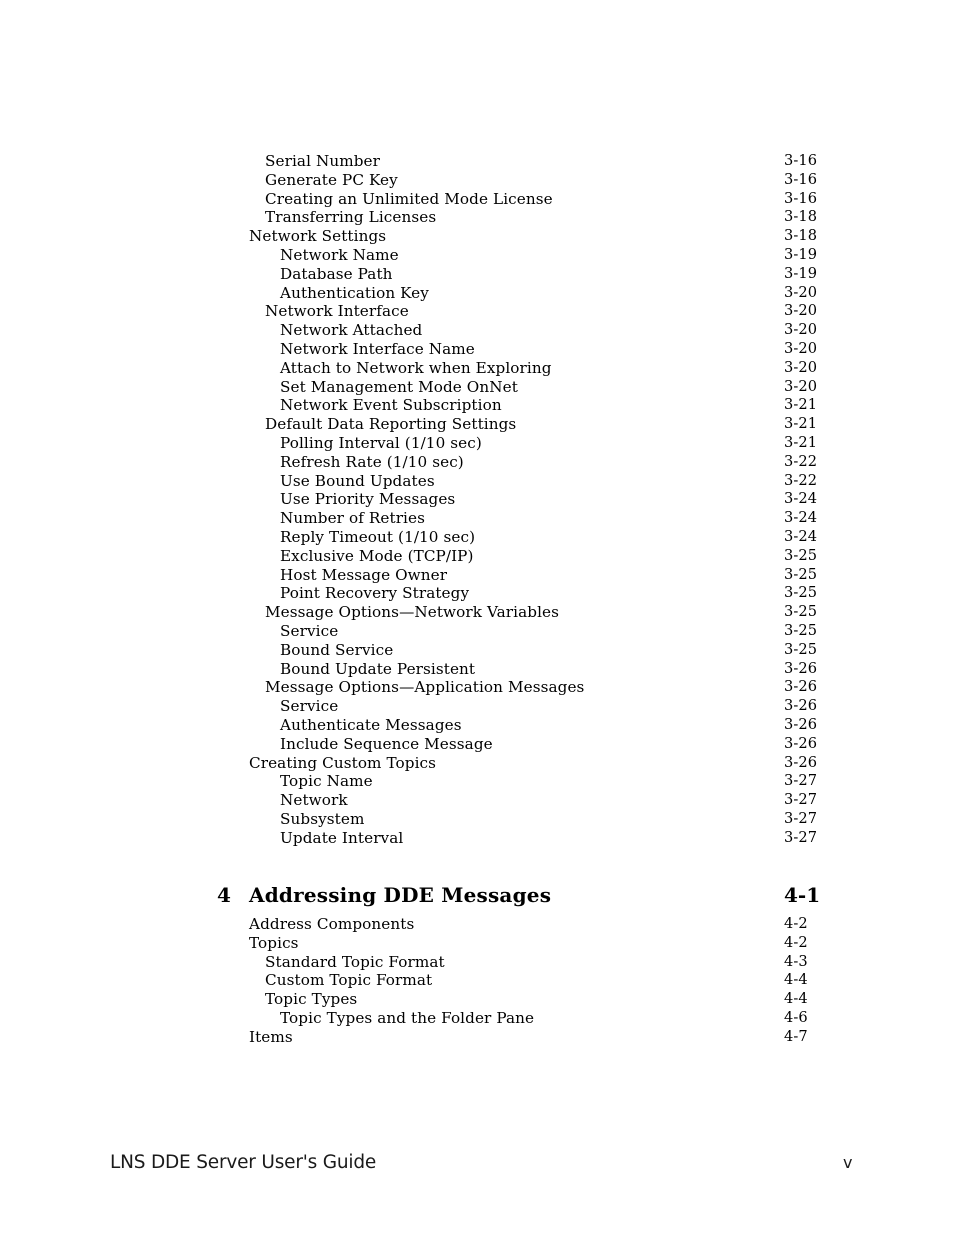 This screenshot has height=1235, width=954. Describe the element at coordinates (477, 819) in the screenshot. I see `toc-entry: Subsystem 3-27` at that location.